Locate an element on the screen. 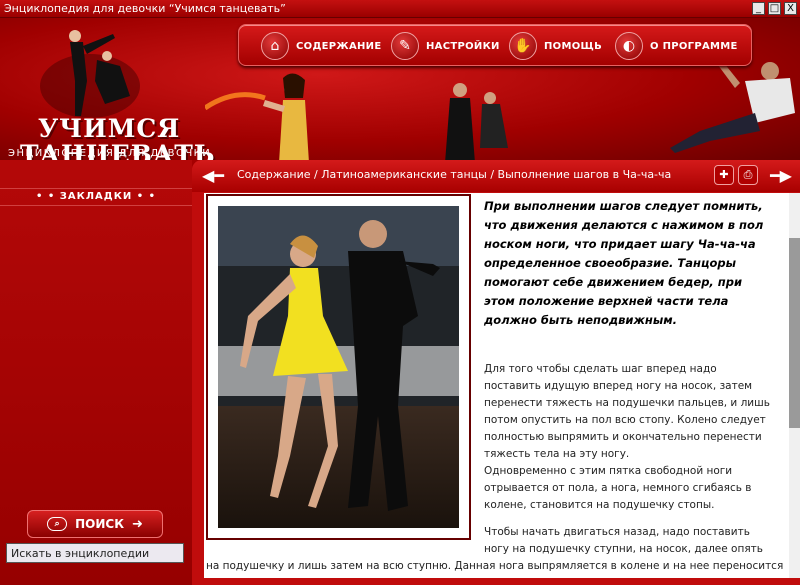  menu-item-about: ◐ О ПРОГРАММЕ is located at coordinates (676, 46).